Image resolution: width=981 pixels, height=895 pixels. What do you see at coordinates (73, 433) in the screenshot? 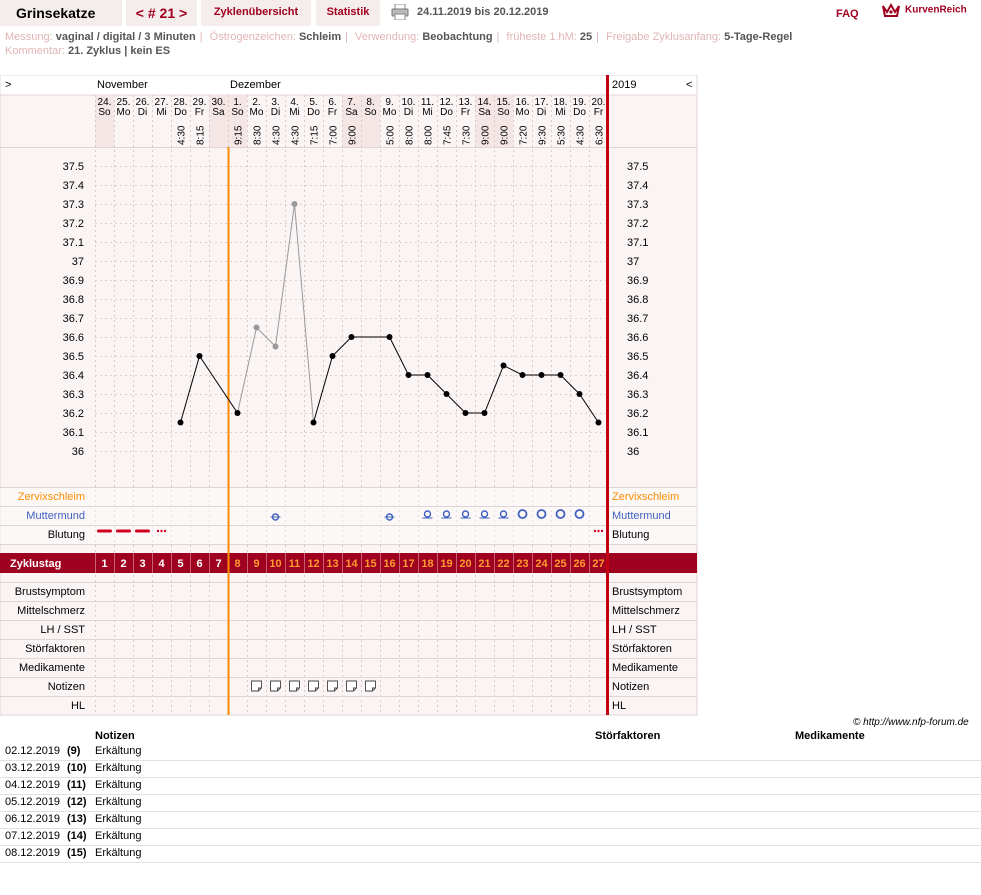
I see `y-tick-left: 36.1` at bounding box center [73, 433].